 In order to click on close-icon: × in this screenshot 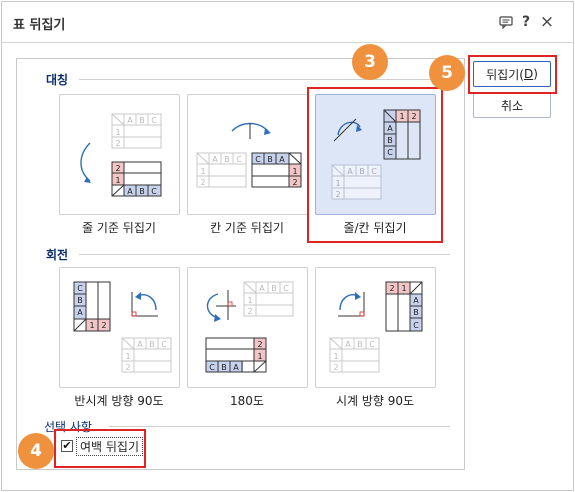, I will do `click(547, 22)`.